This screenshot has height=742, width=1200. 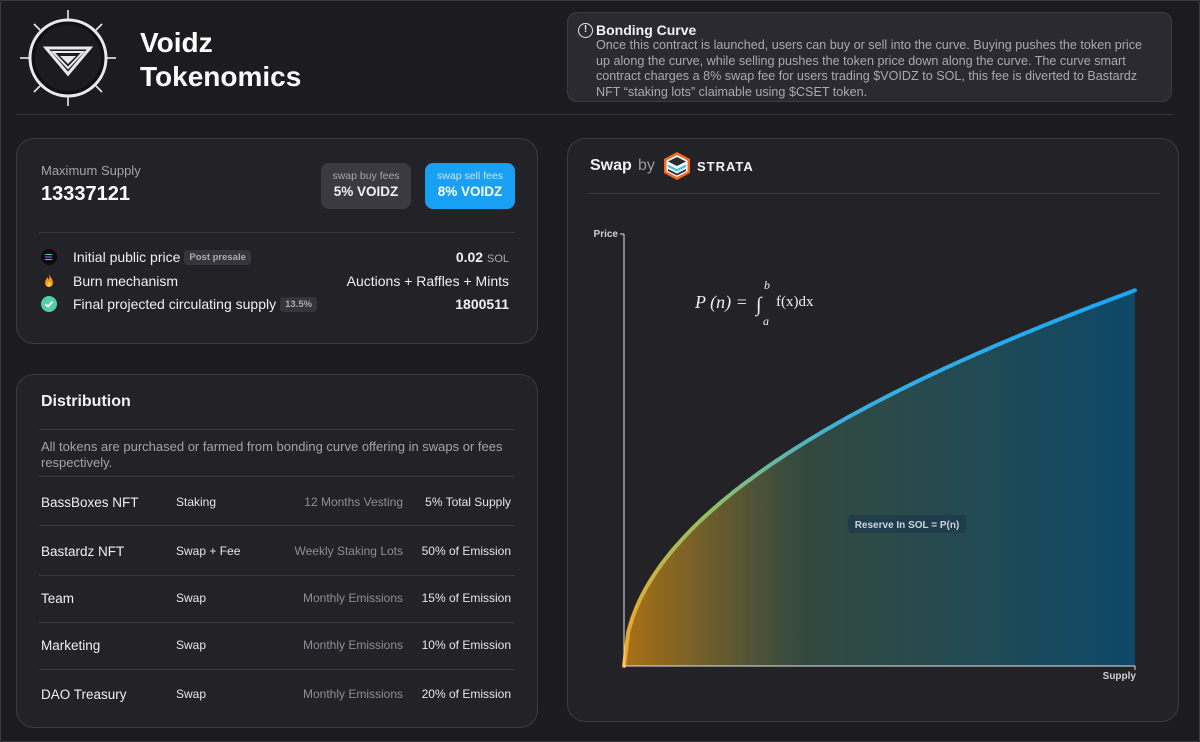 What do you see at coordinates (1120, 676) in the screenshot?
I see `x-axis-label: Supply` at bounding box center [1120, 676].